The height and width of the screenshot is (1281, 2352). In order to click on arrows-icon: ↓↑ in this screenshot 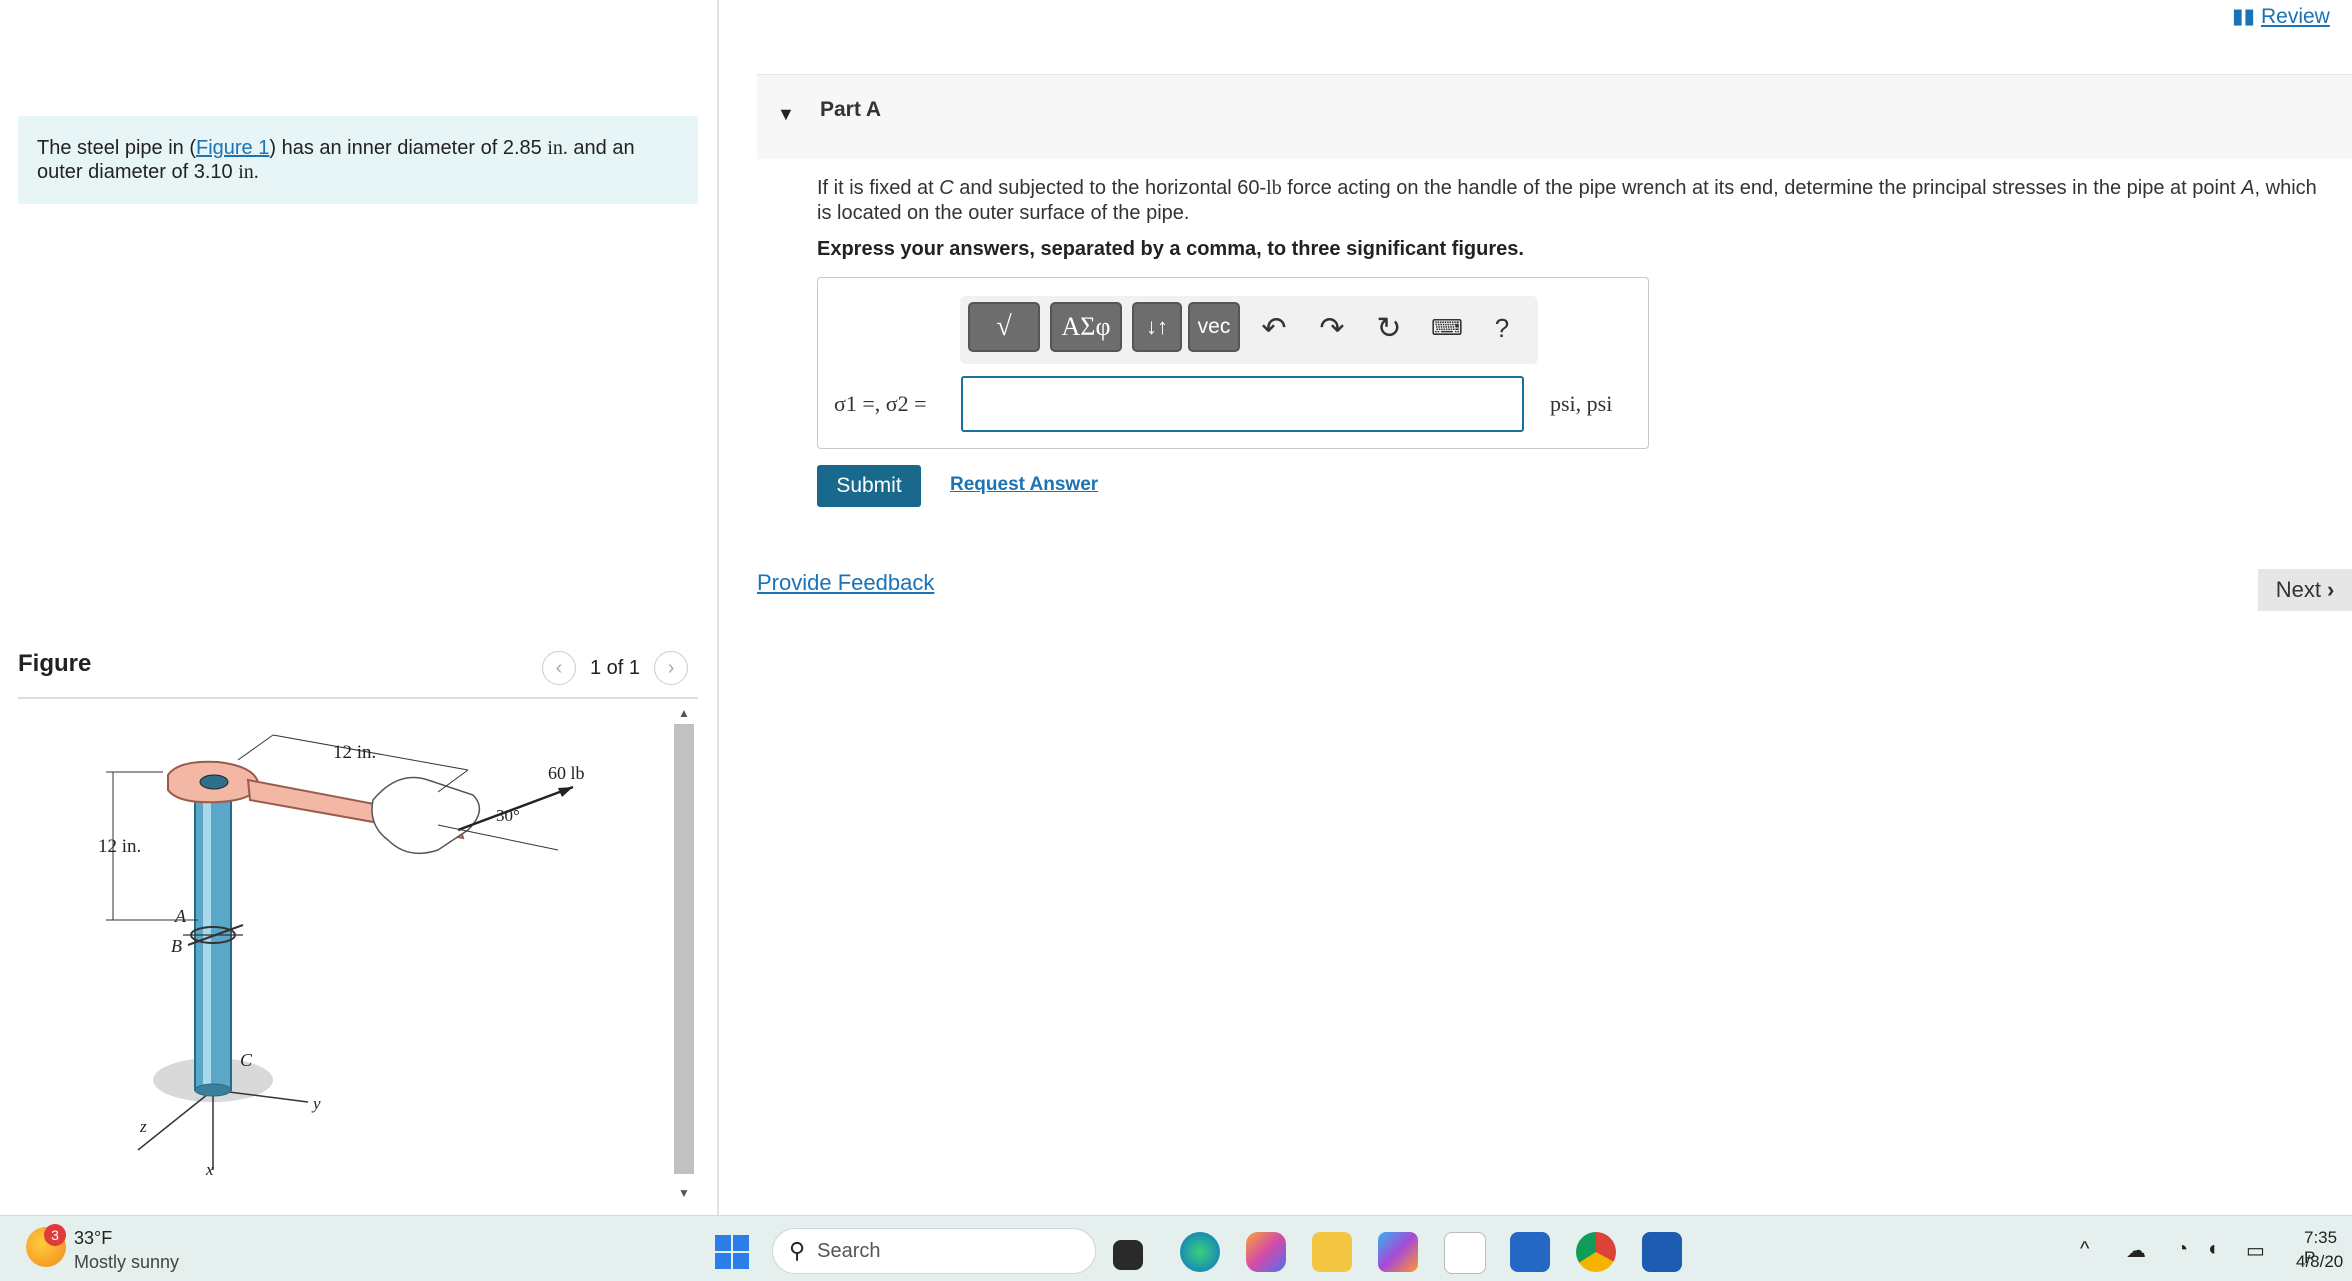, I will do `click(1157, 326)`.